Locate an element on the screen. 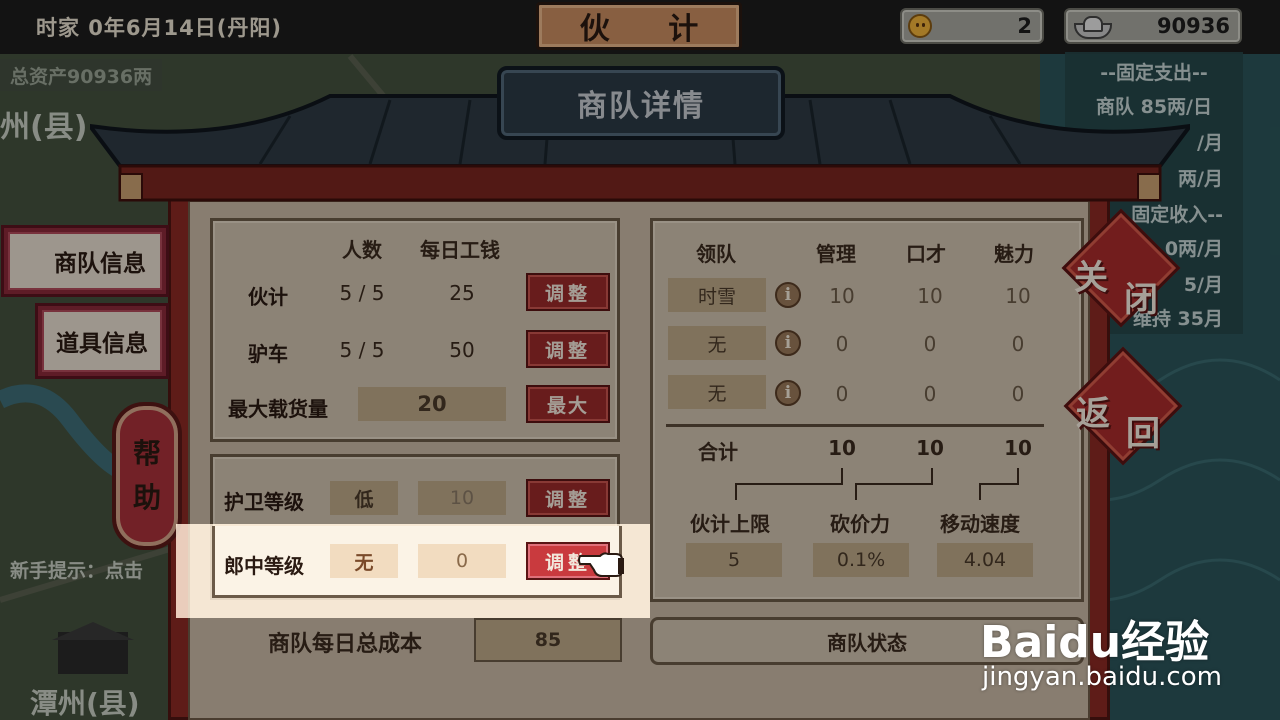 This screenshot has height=720, width=1280. tutorial-dim-left is located at coordinates (88, 571).